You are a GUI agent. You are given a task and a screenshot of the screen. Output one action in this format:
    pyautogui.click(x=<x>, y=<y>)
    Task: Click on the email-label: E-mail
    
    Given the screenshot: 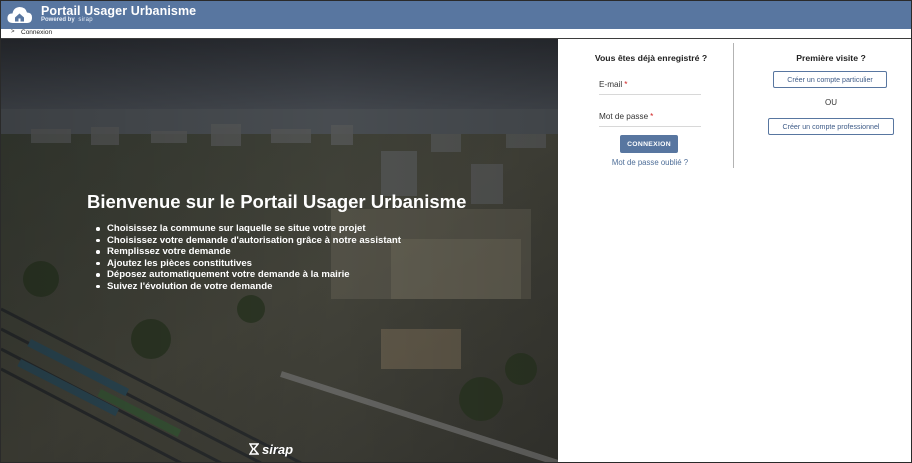 What is the action you would take?
    pyautogui.click(x=611, y=84)
    